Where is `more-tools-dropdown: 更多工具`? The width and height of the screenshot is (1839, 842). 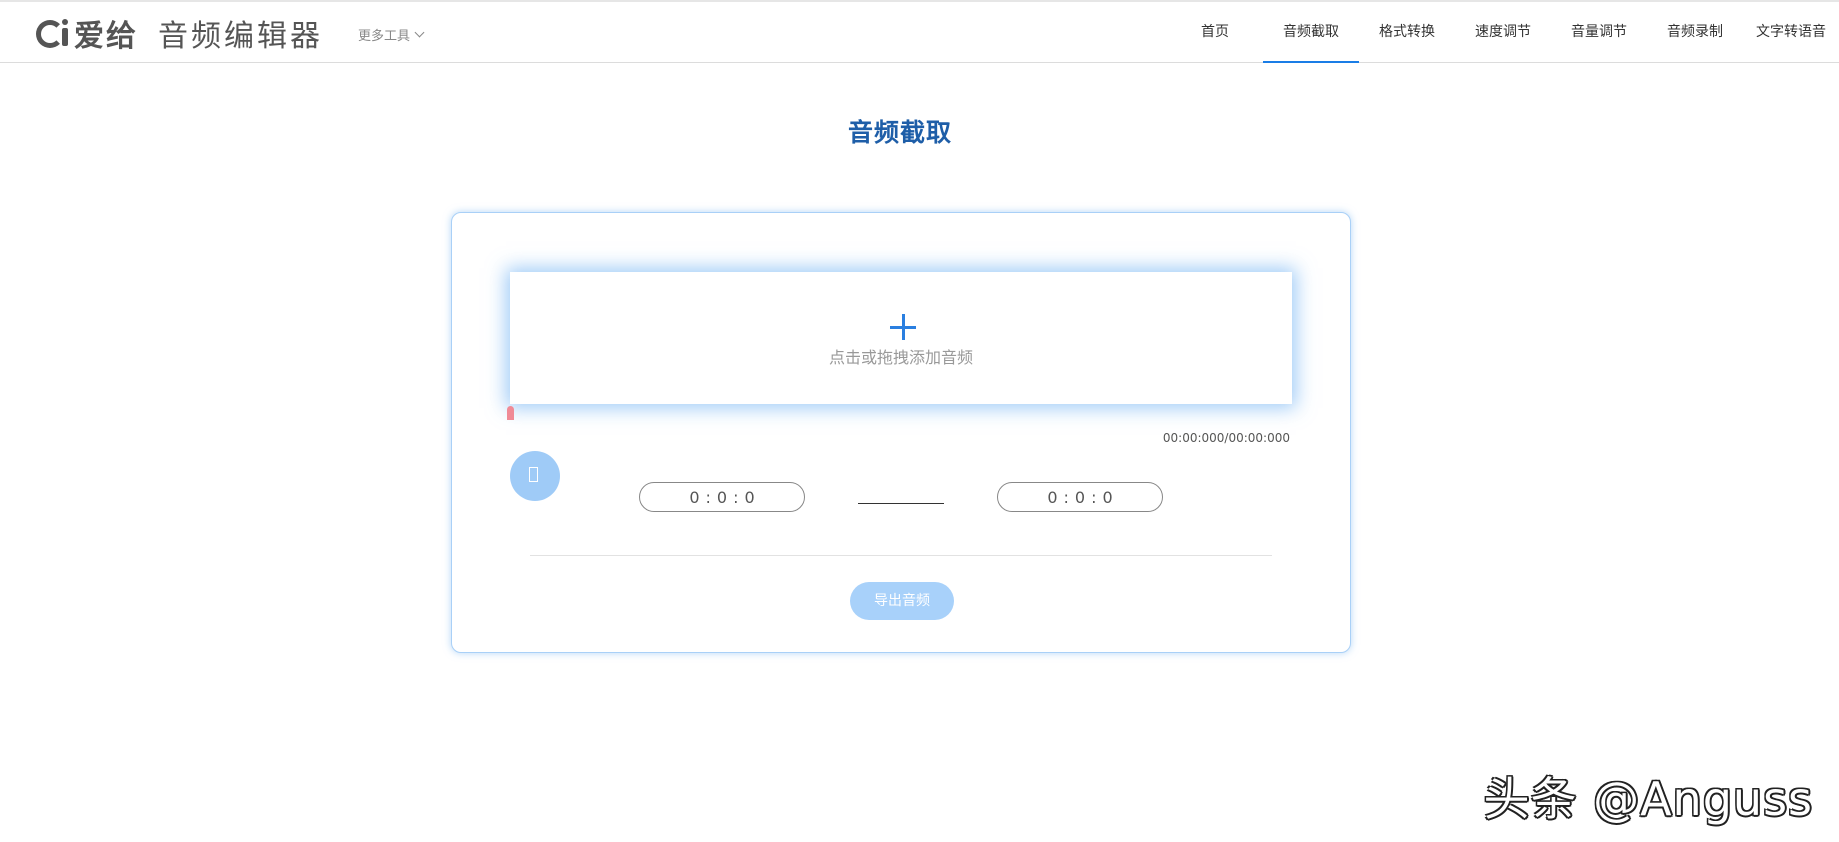
more-tools-dropdown: 更多工具 is located at coordinates (391, 34).